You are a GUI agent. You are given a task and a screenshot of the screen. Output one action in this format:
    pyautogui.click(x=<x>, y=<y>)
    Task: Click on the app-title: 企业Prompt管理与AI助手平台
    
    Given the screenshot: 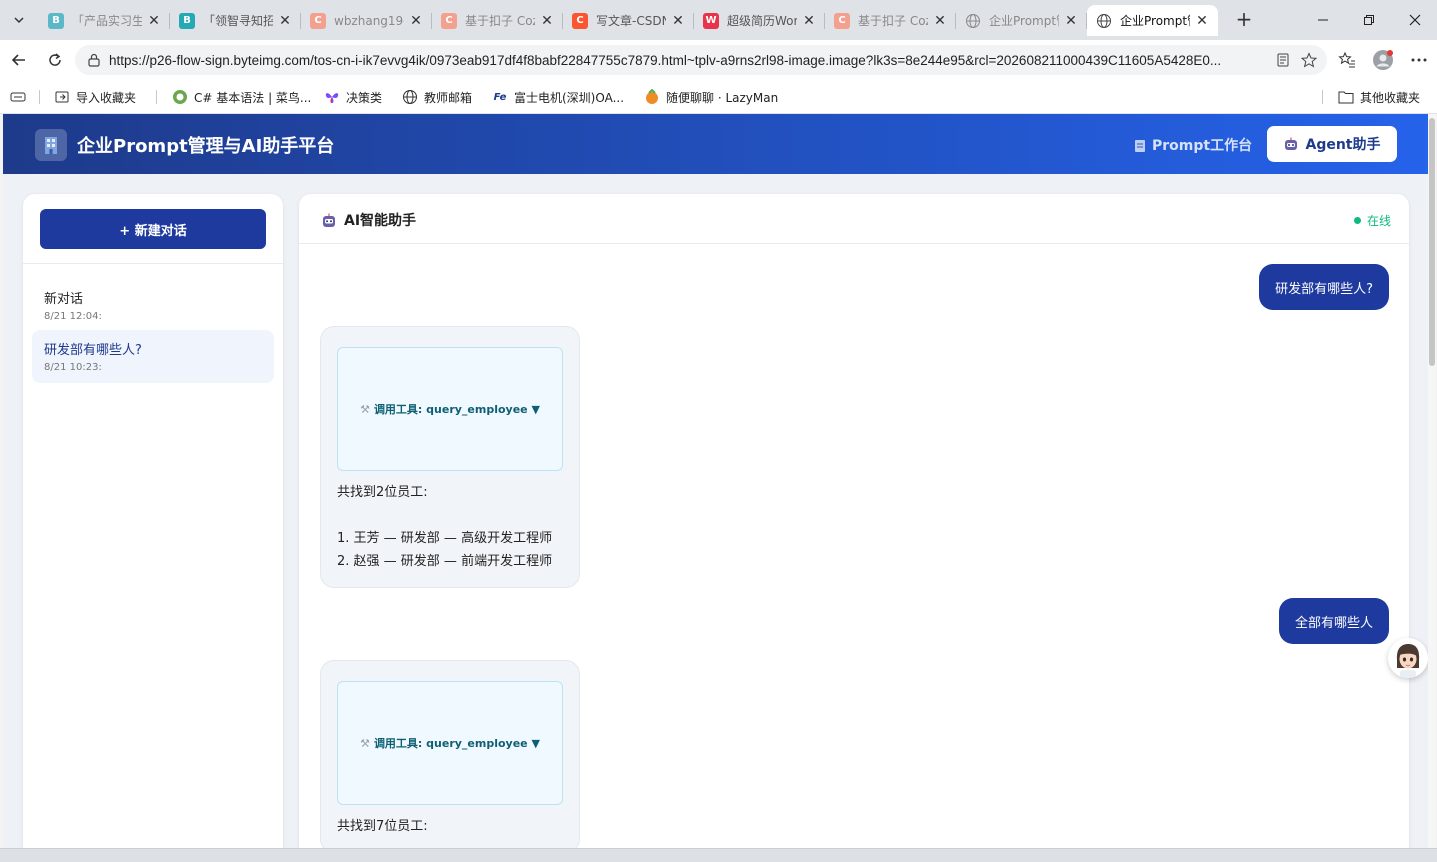 What is the action you would take?
    pyautogui.click(x=206, y=146)
    